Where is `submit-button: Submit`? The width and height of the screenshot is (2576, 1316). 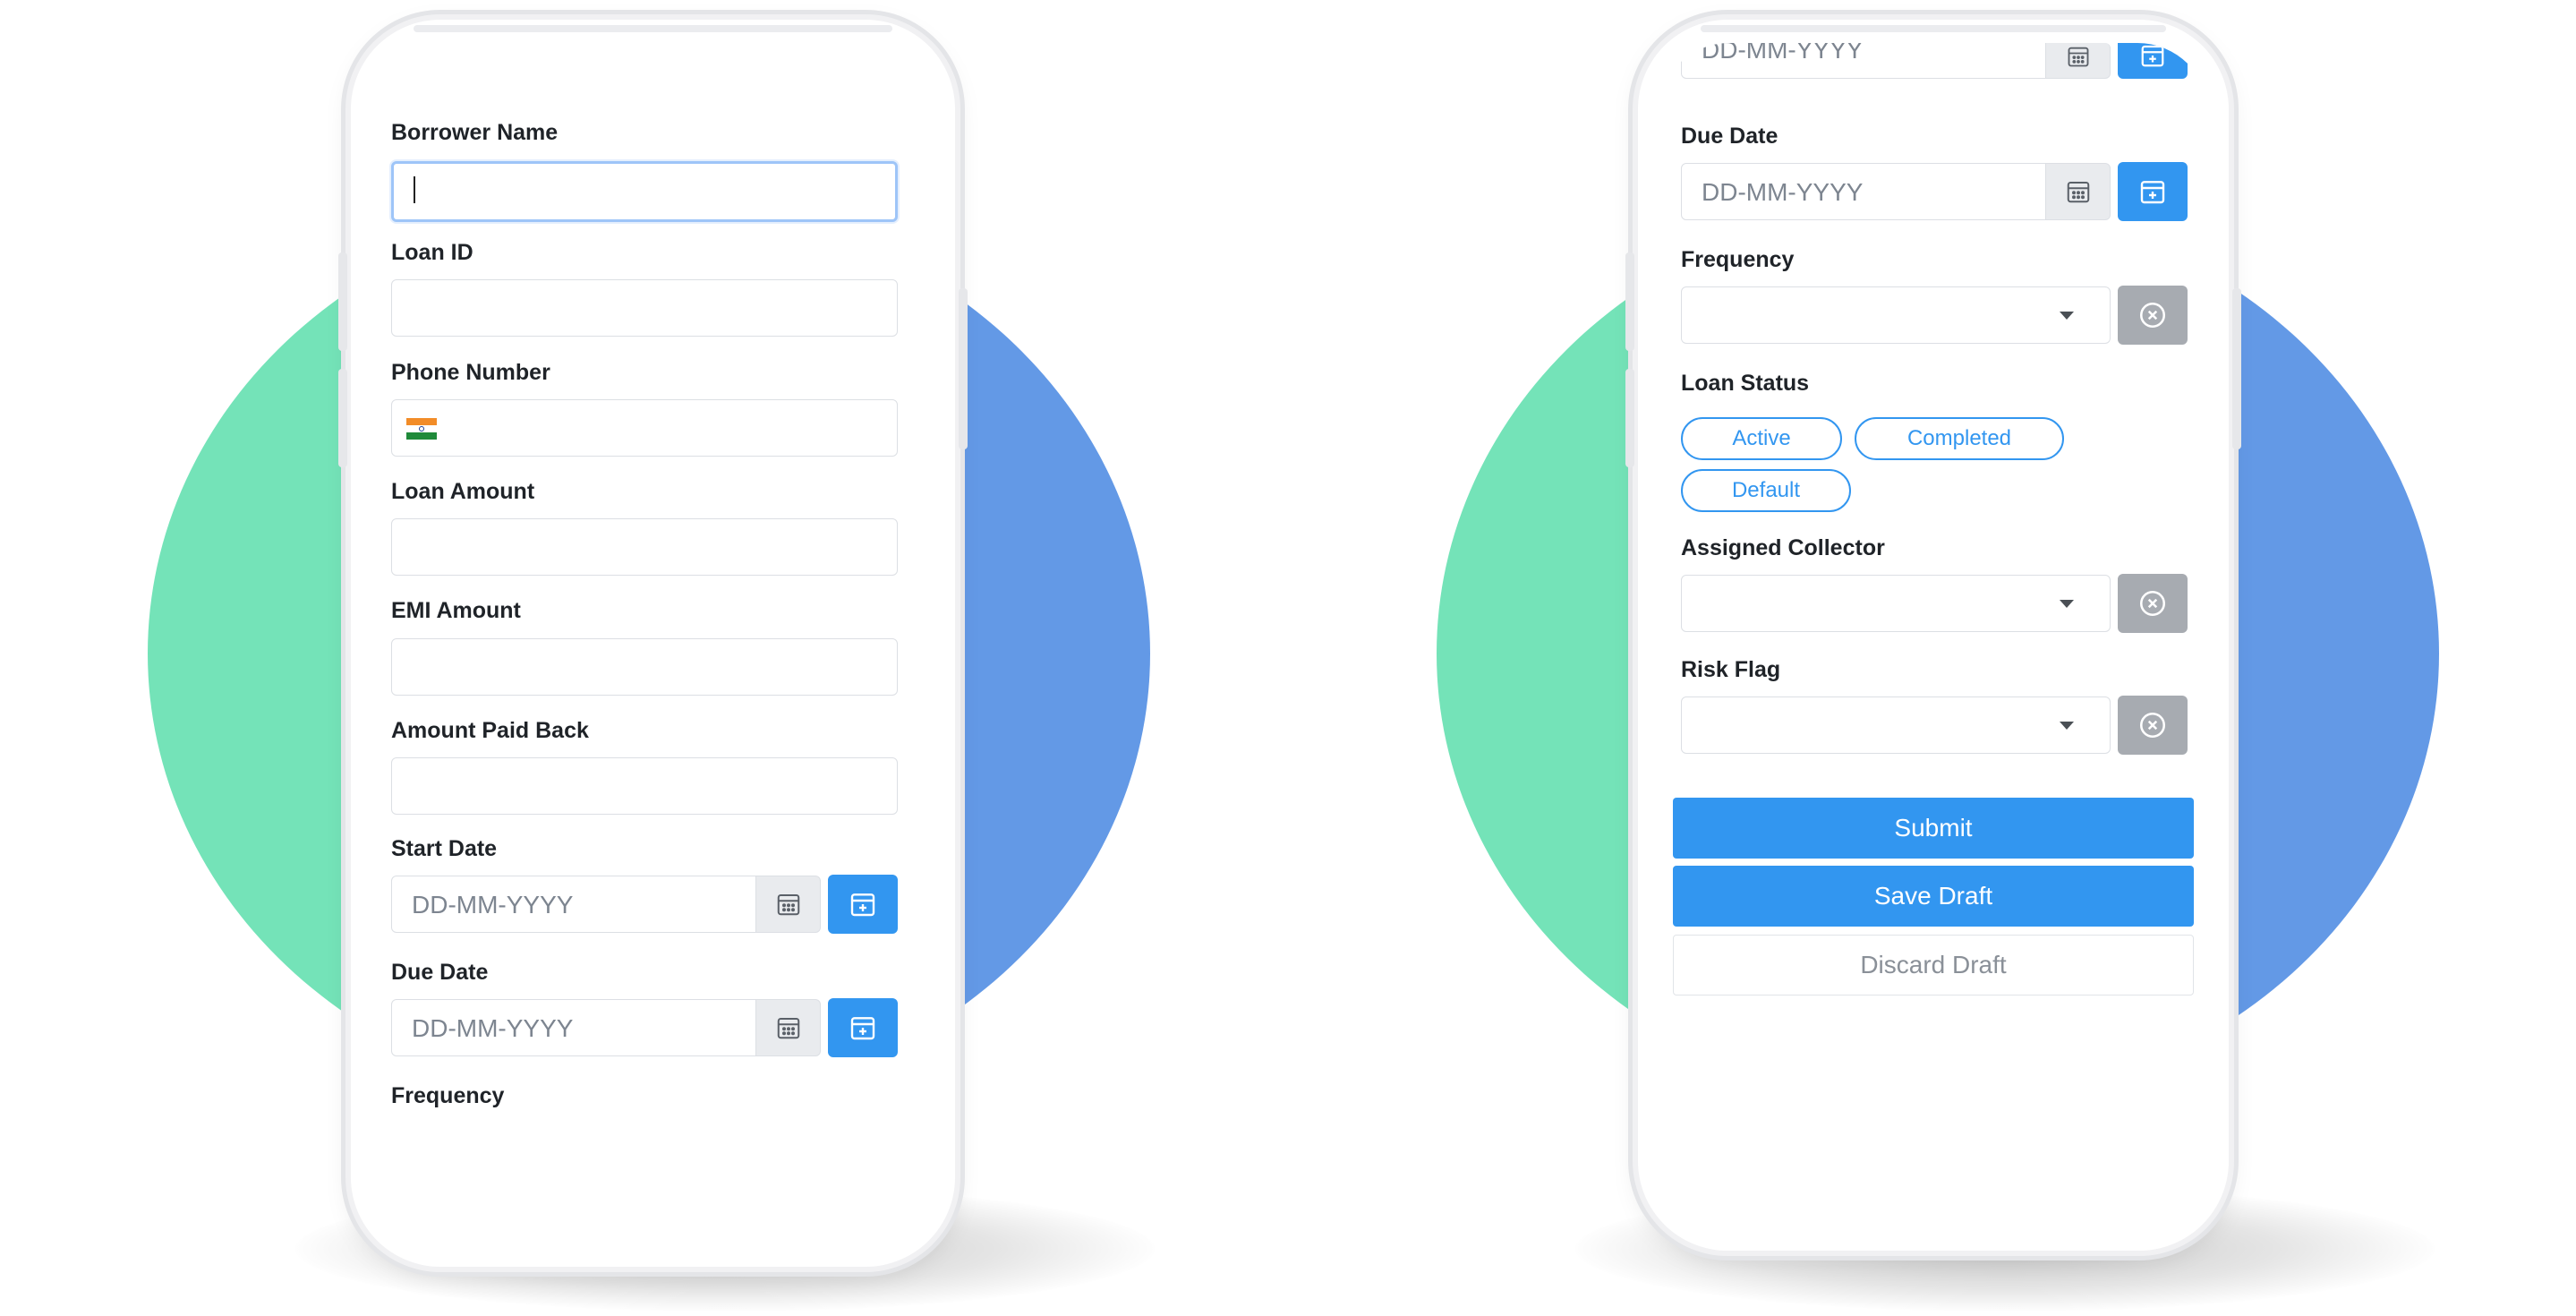
submit-button: Submit is located at coordinates (1933, 828).